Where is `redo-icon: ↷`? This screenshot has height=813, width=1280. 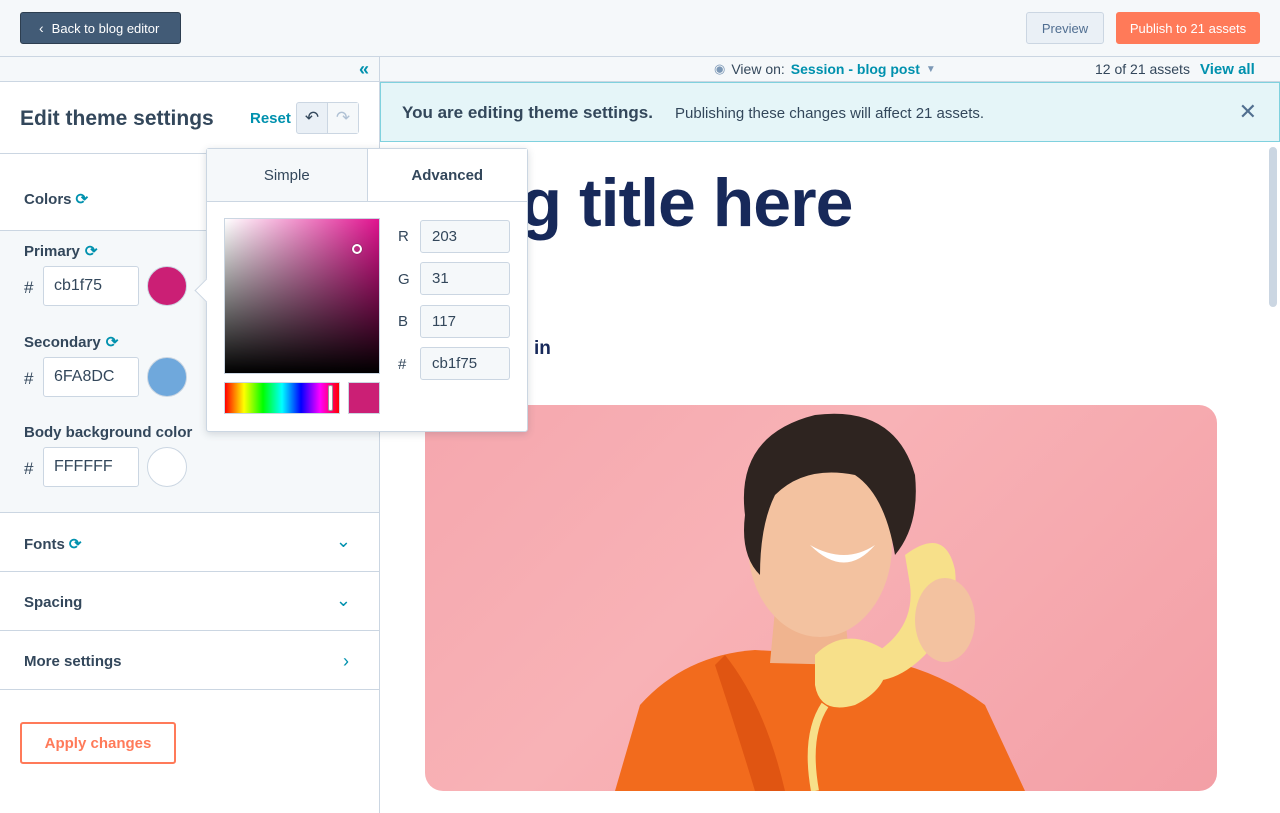 redo-icon: ↷ is located at coordinates (342, 118).